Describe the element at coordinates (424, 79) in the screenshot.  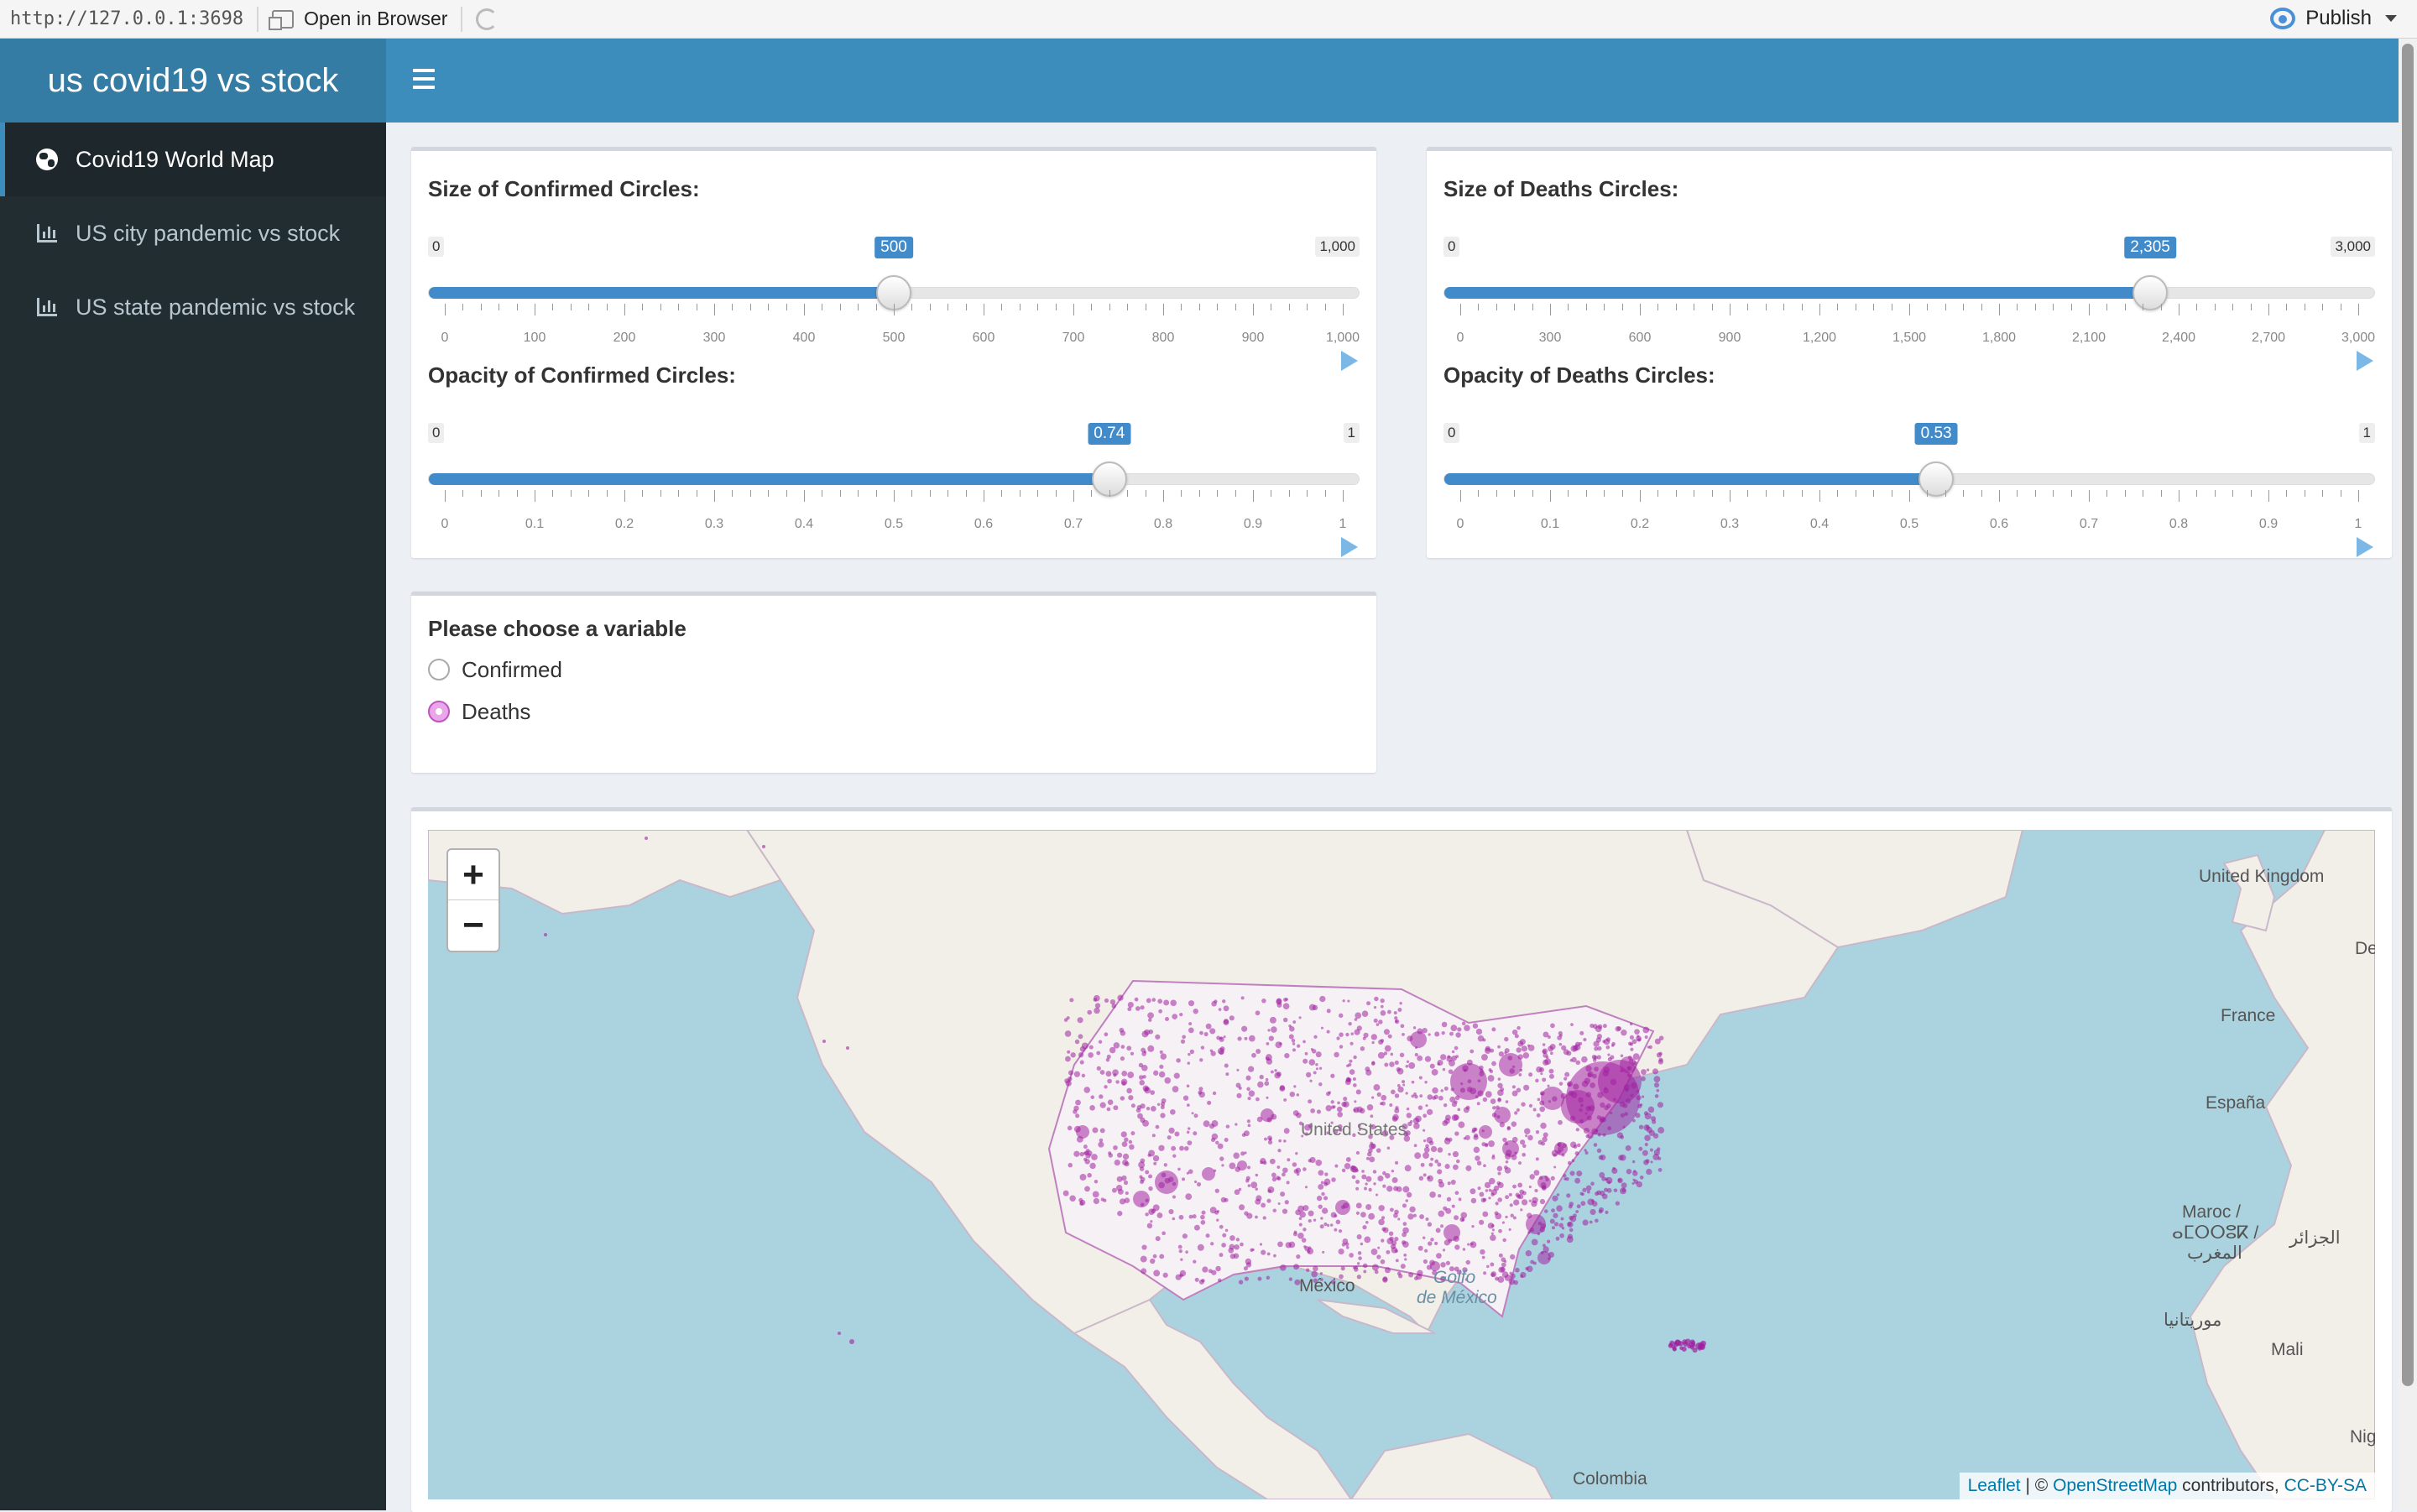
I see `sidebar-toggle-icon` at that location.